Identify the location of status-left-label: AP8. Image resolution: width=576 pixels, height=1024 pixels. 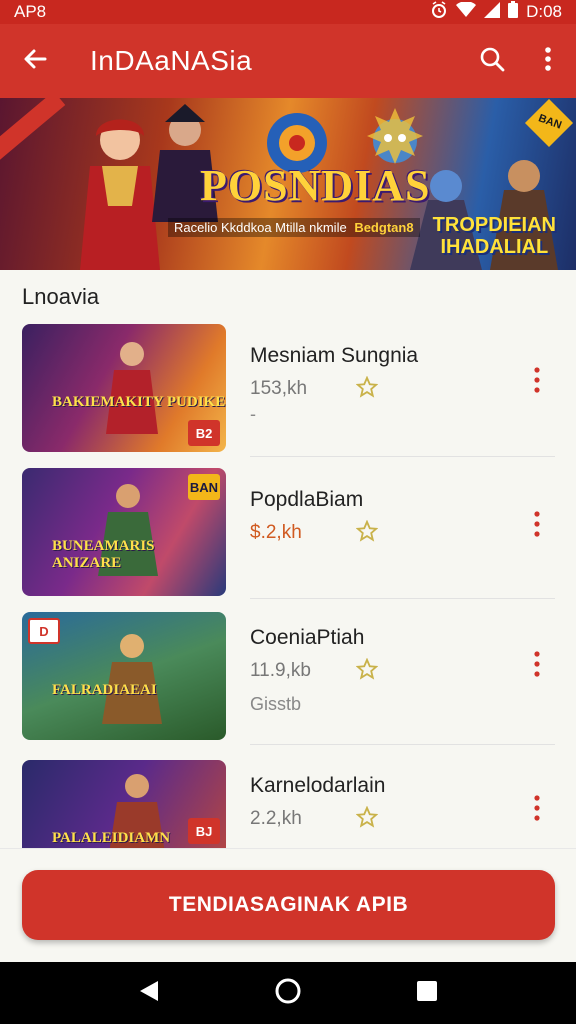
(30, 11).